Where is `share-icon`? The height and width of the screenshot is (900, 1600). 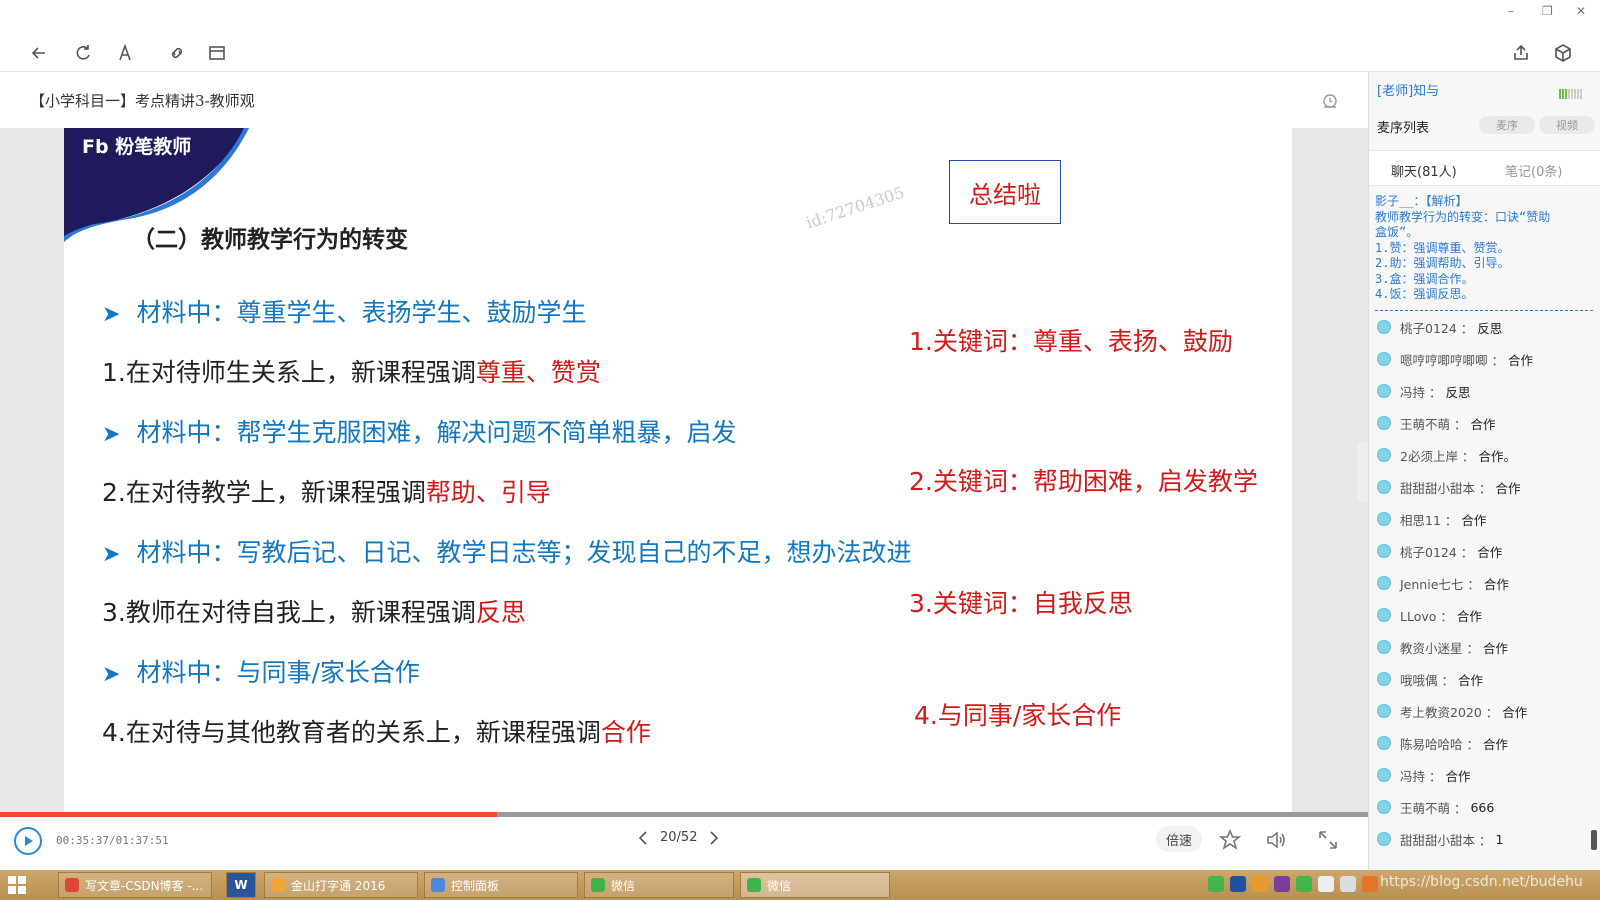
share-icon is located at coordinates (1521, 53).